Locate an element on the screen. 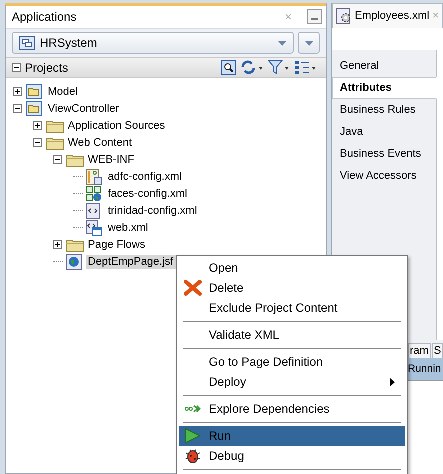 The image size is (443, 474). tree-item: adfc-config.xml is located at coordinates (145, 177).